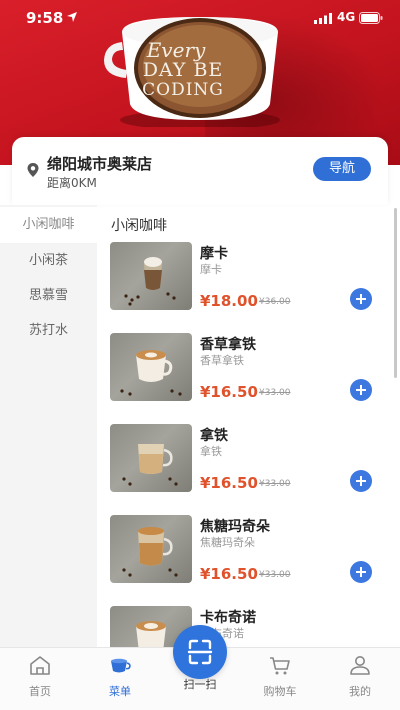 The image size is (400, 710). What do you see at coordinates (360, 665) in the screenshot?
I see `user-profile-icon` at bounding box center [360, 665].